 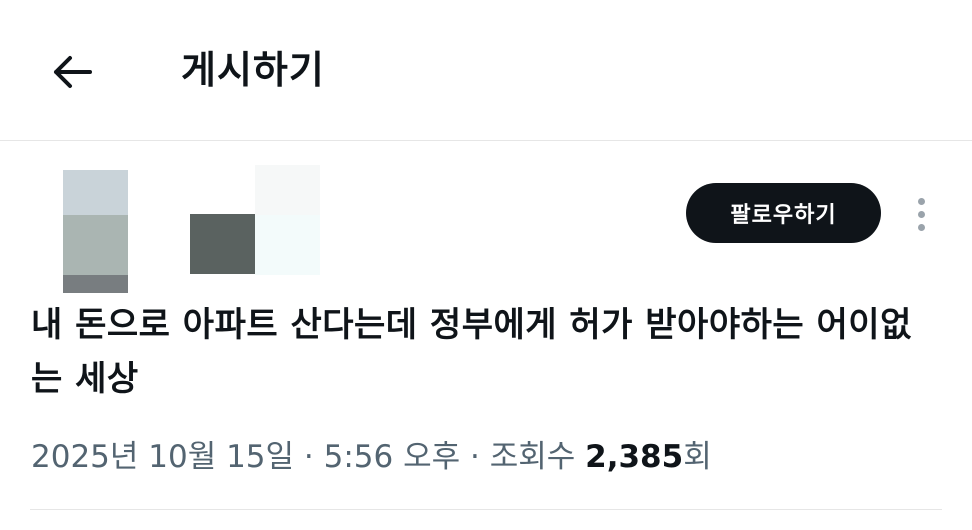 I want to click on views-suffix: 회, so click(x=697, y=457).